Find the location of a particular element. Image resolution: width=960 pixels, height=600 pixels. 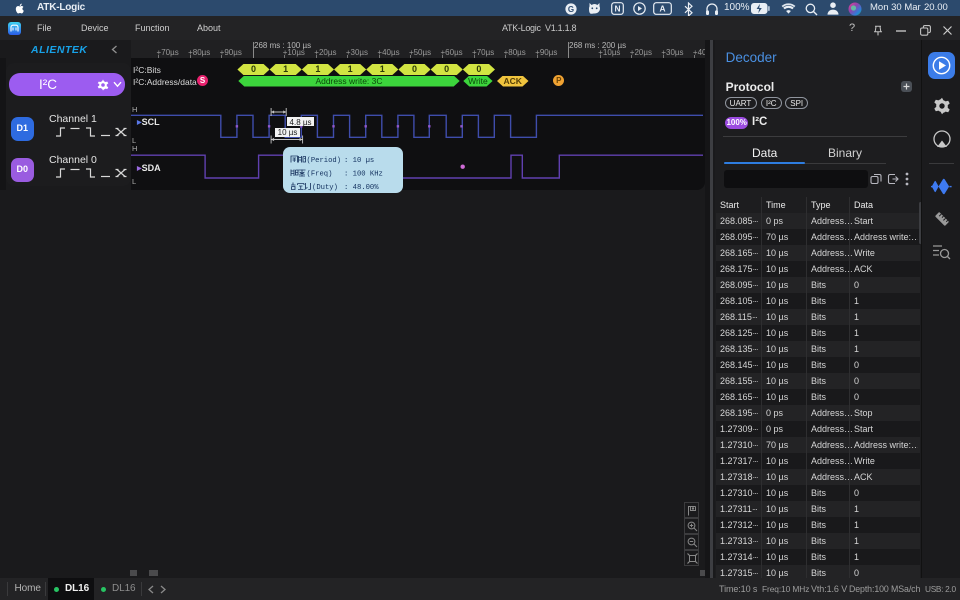

svg-text:: 10 µs: : 10 µs is located at coordinates (359, 161).